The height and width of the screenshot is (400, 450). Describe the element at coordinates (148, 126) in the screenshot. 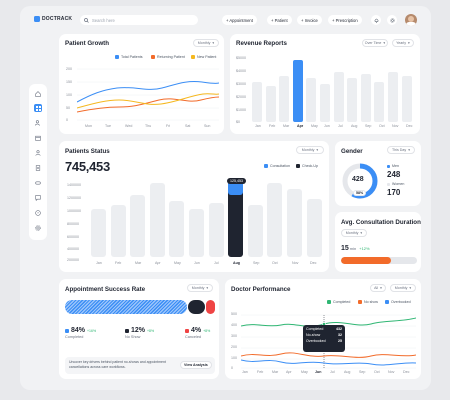

I see `x-tick: Thu` at that location.